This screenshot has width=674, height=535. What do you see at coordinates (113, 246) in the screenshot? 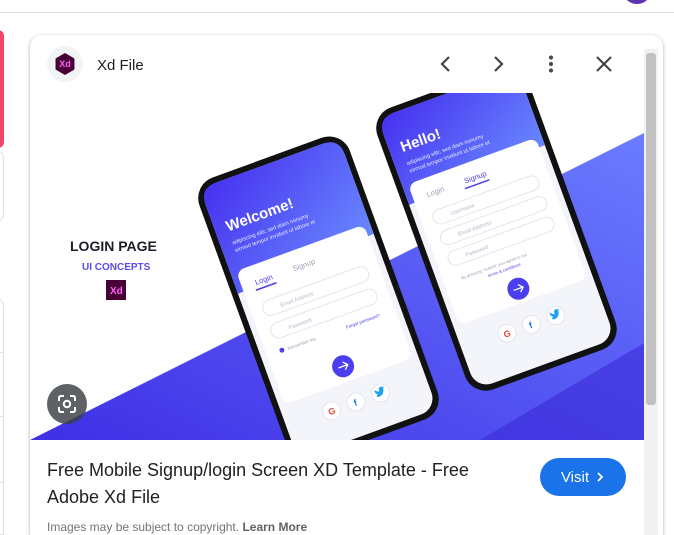
I see `template-heading: LOGIN PAGE` at bounding box center [113, 246].